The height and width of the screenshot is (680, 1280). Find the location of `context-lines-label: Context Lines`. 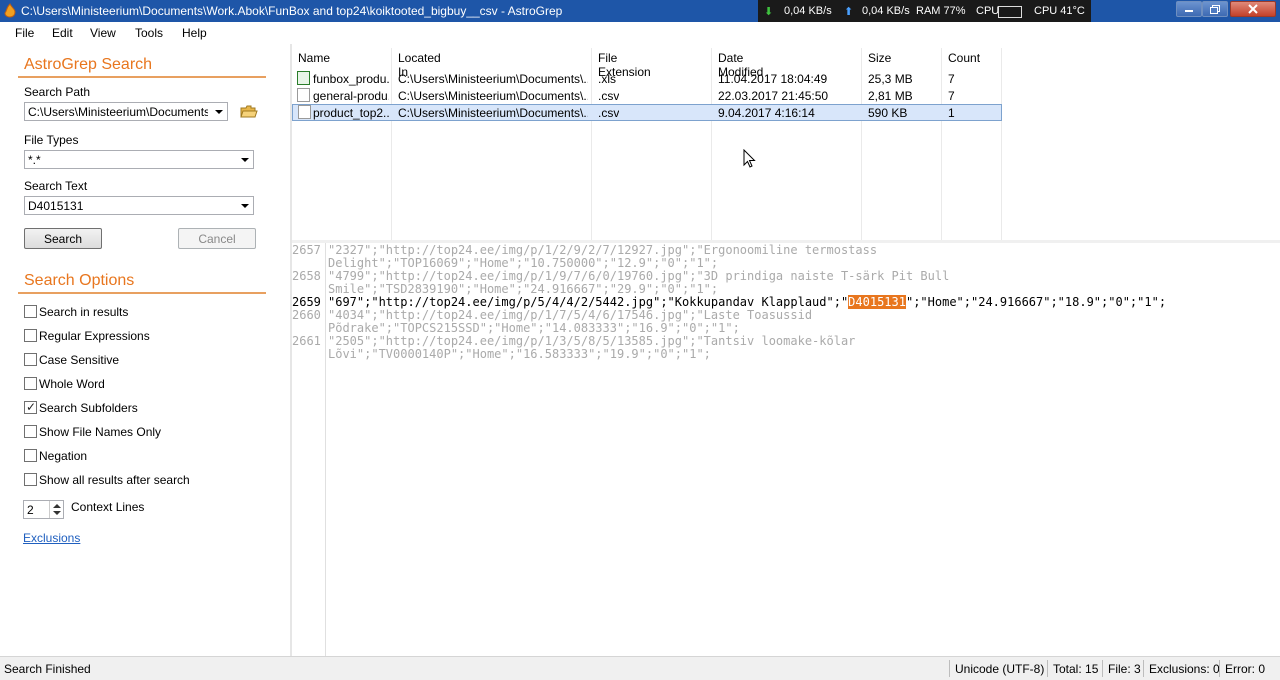

context-lines-label: Context Lines is located at coordinates (108, 507).